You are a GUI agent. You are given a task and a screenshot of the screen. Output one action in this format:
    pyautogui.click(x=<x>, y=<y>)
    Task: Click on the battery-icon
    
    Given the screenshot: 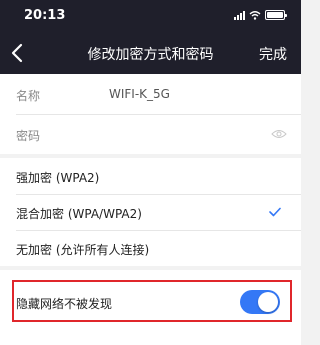 What is the action you would take?
    pyautogui.click(x=276, y=15)
    